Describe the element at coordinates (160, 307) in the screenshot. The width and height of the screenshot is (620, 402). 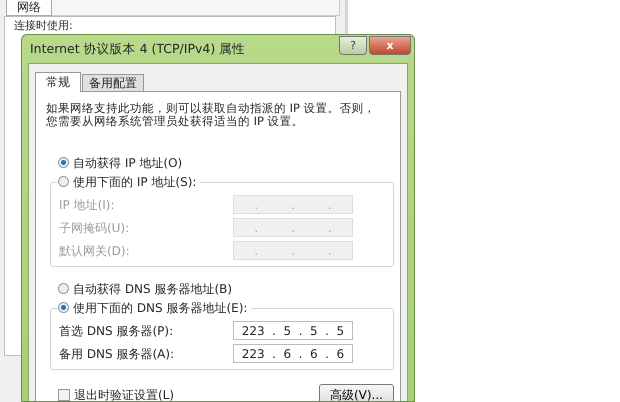
I see `radio-label: 使用下面的 DNS 服务器地址(E):` at that location.